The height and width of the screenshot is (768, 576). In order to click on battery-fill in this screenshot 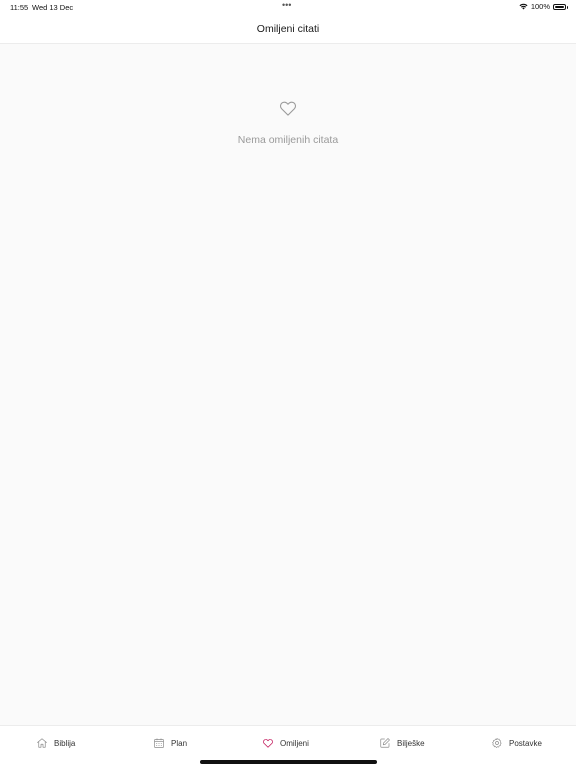, I will do `click(559, 6)`.